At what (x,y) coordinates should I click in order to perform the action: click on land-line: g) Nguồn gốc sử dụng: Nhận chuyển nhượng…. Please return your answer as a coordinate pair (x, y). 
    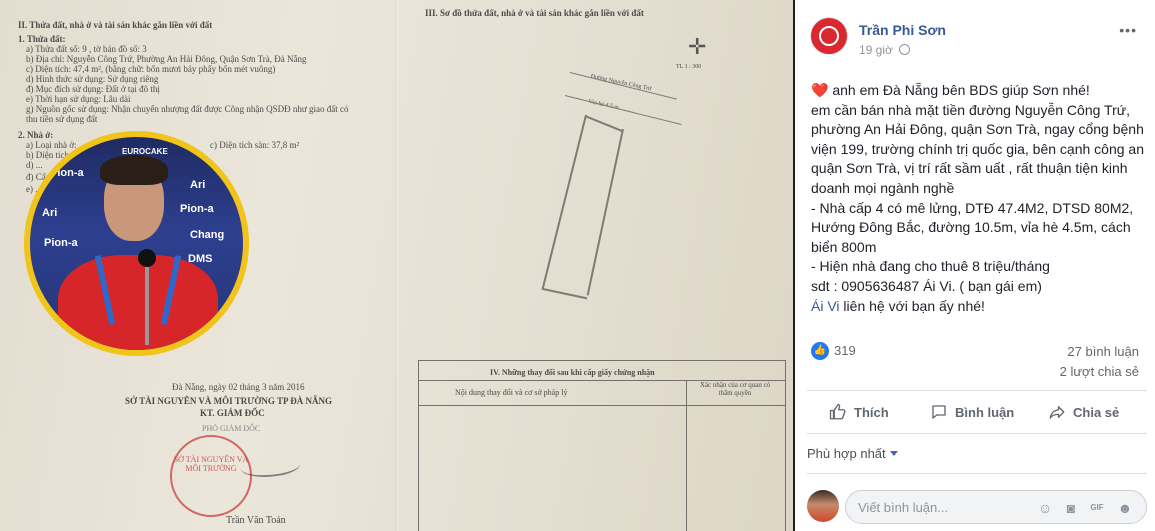
    Looking at the image, I should click on (187, 109).